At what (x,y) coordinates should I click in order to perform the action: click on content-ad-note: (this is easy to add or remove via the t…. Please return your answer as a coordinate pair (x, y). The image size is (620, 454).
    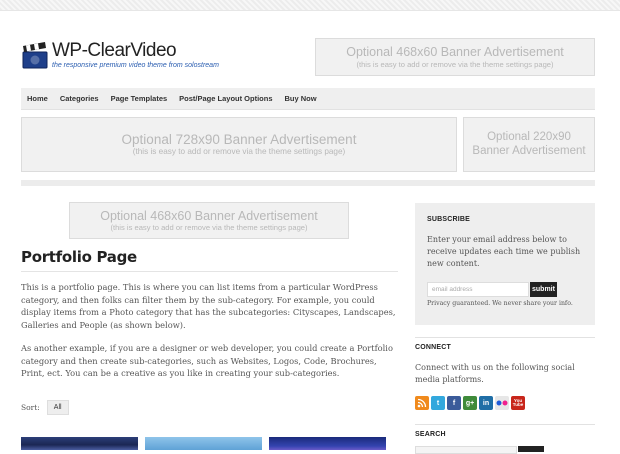
    Looking at the image, I should click on (209, 228).